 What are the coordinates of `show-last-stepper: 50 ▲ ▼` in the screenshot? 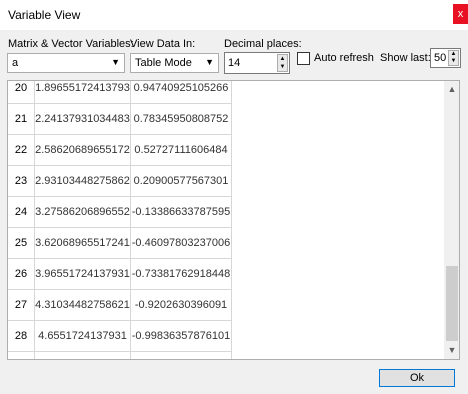 It's located at (445, 58).